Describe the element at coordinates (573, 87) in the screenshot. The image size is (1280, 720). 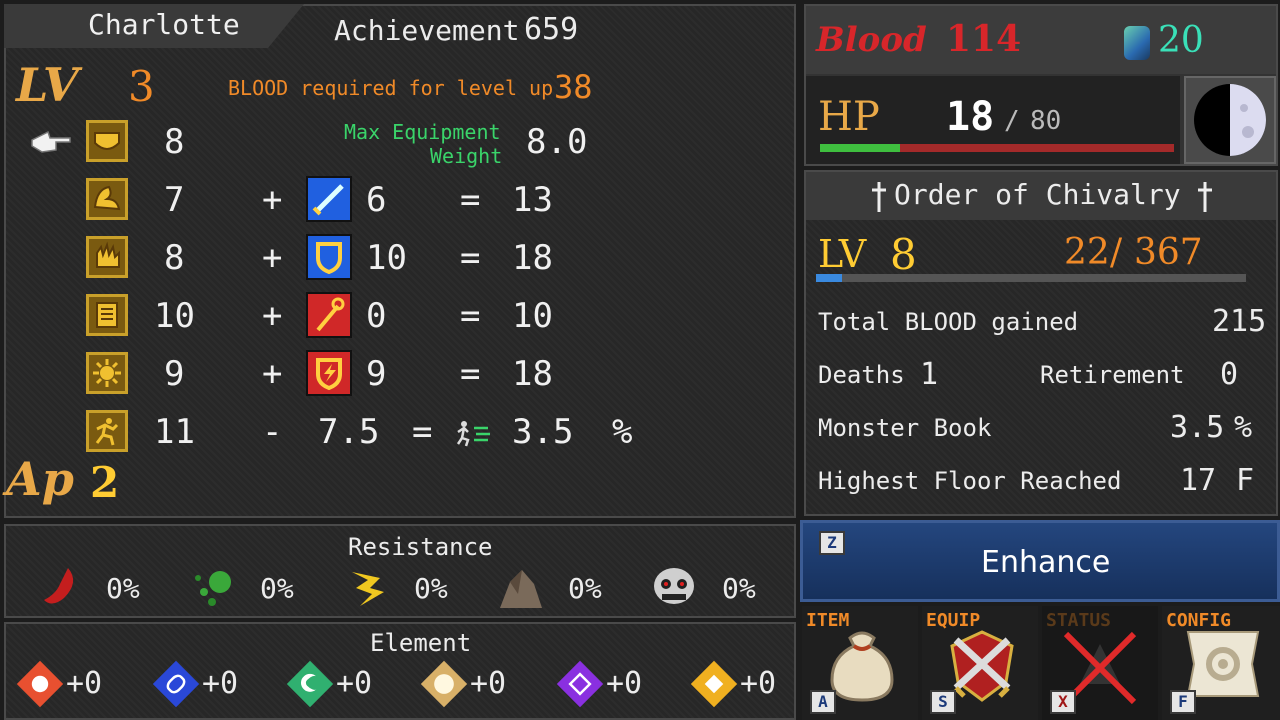
I see `blood-required-value: 38` at that location.